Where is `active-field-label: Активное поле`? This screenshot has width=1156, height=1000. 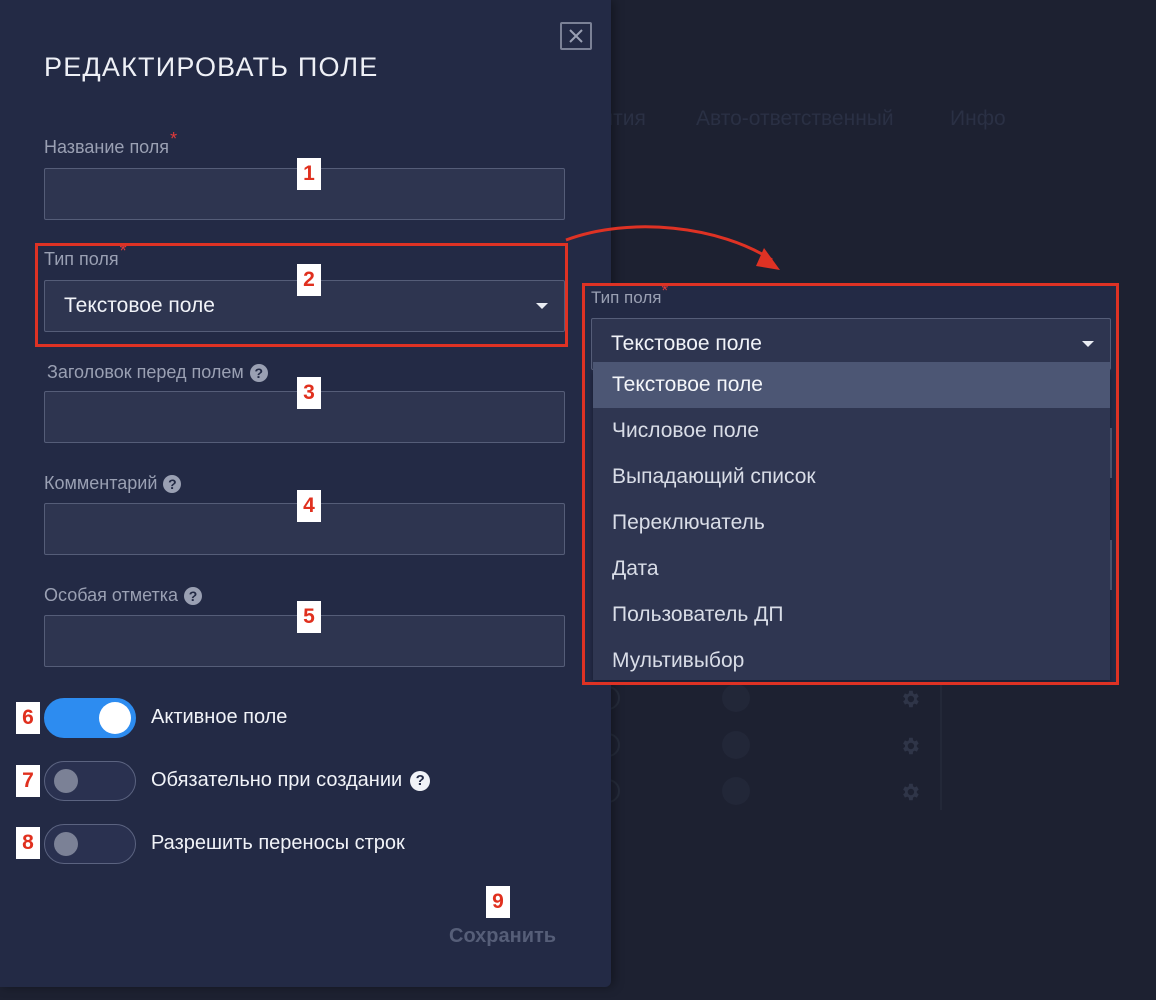 active-field-label: Активное поле is located at coordinates (219, 717).